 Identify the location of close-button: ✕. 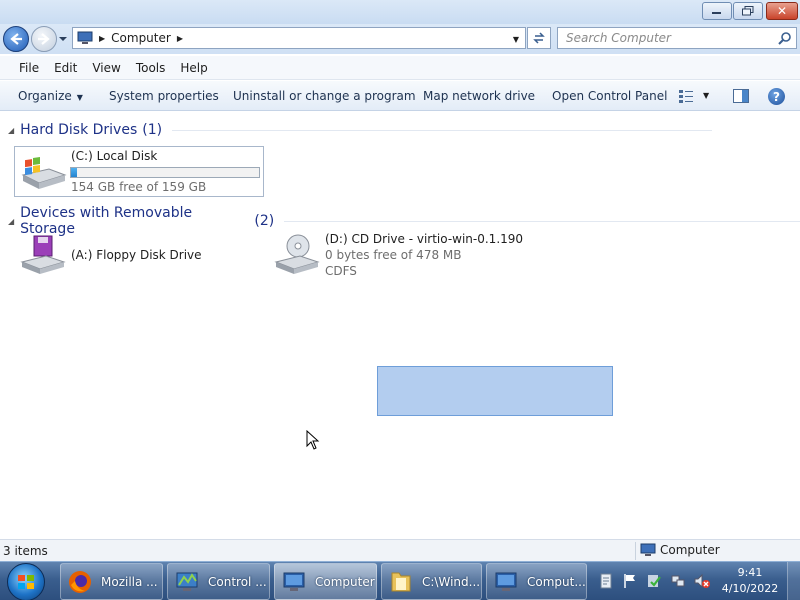
(782, 11).